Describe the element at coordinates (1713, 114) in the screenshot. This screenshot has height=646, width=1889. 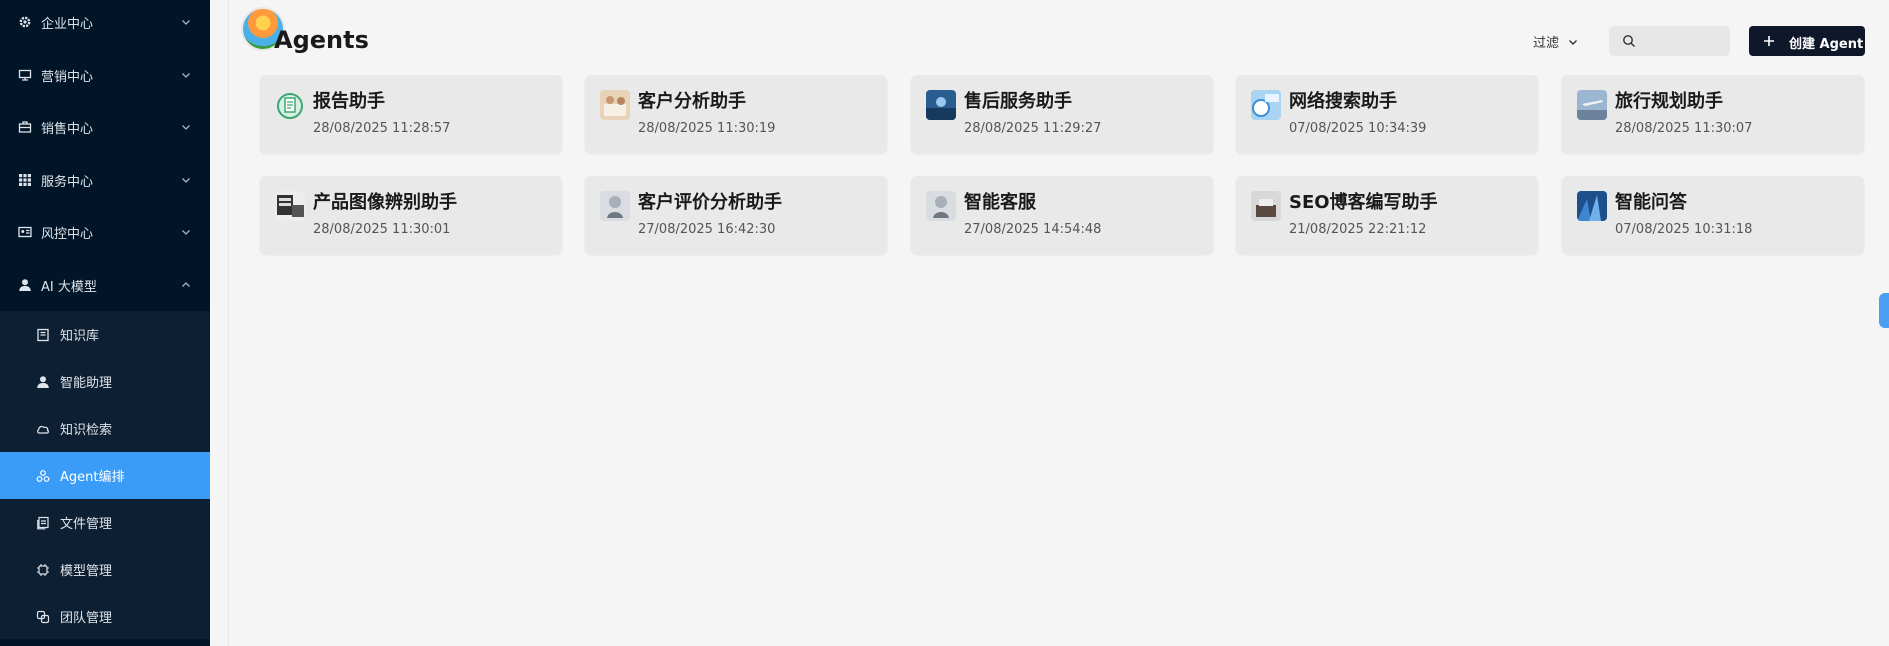
I see `agent-card-travel-planning: 旅行规划助手 28/08/2025 11:30:07` at that location.